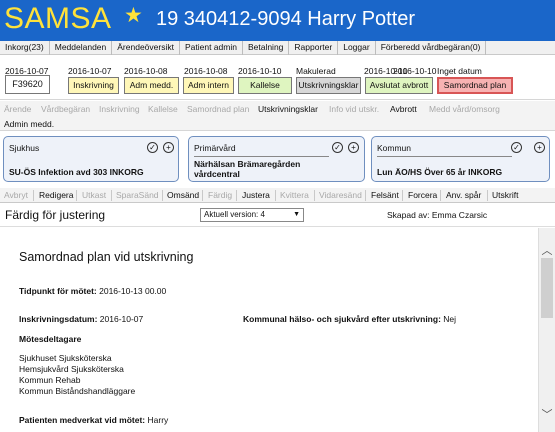  I want to click on anv-spar-button: Anv. spår, so click(463, 195).